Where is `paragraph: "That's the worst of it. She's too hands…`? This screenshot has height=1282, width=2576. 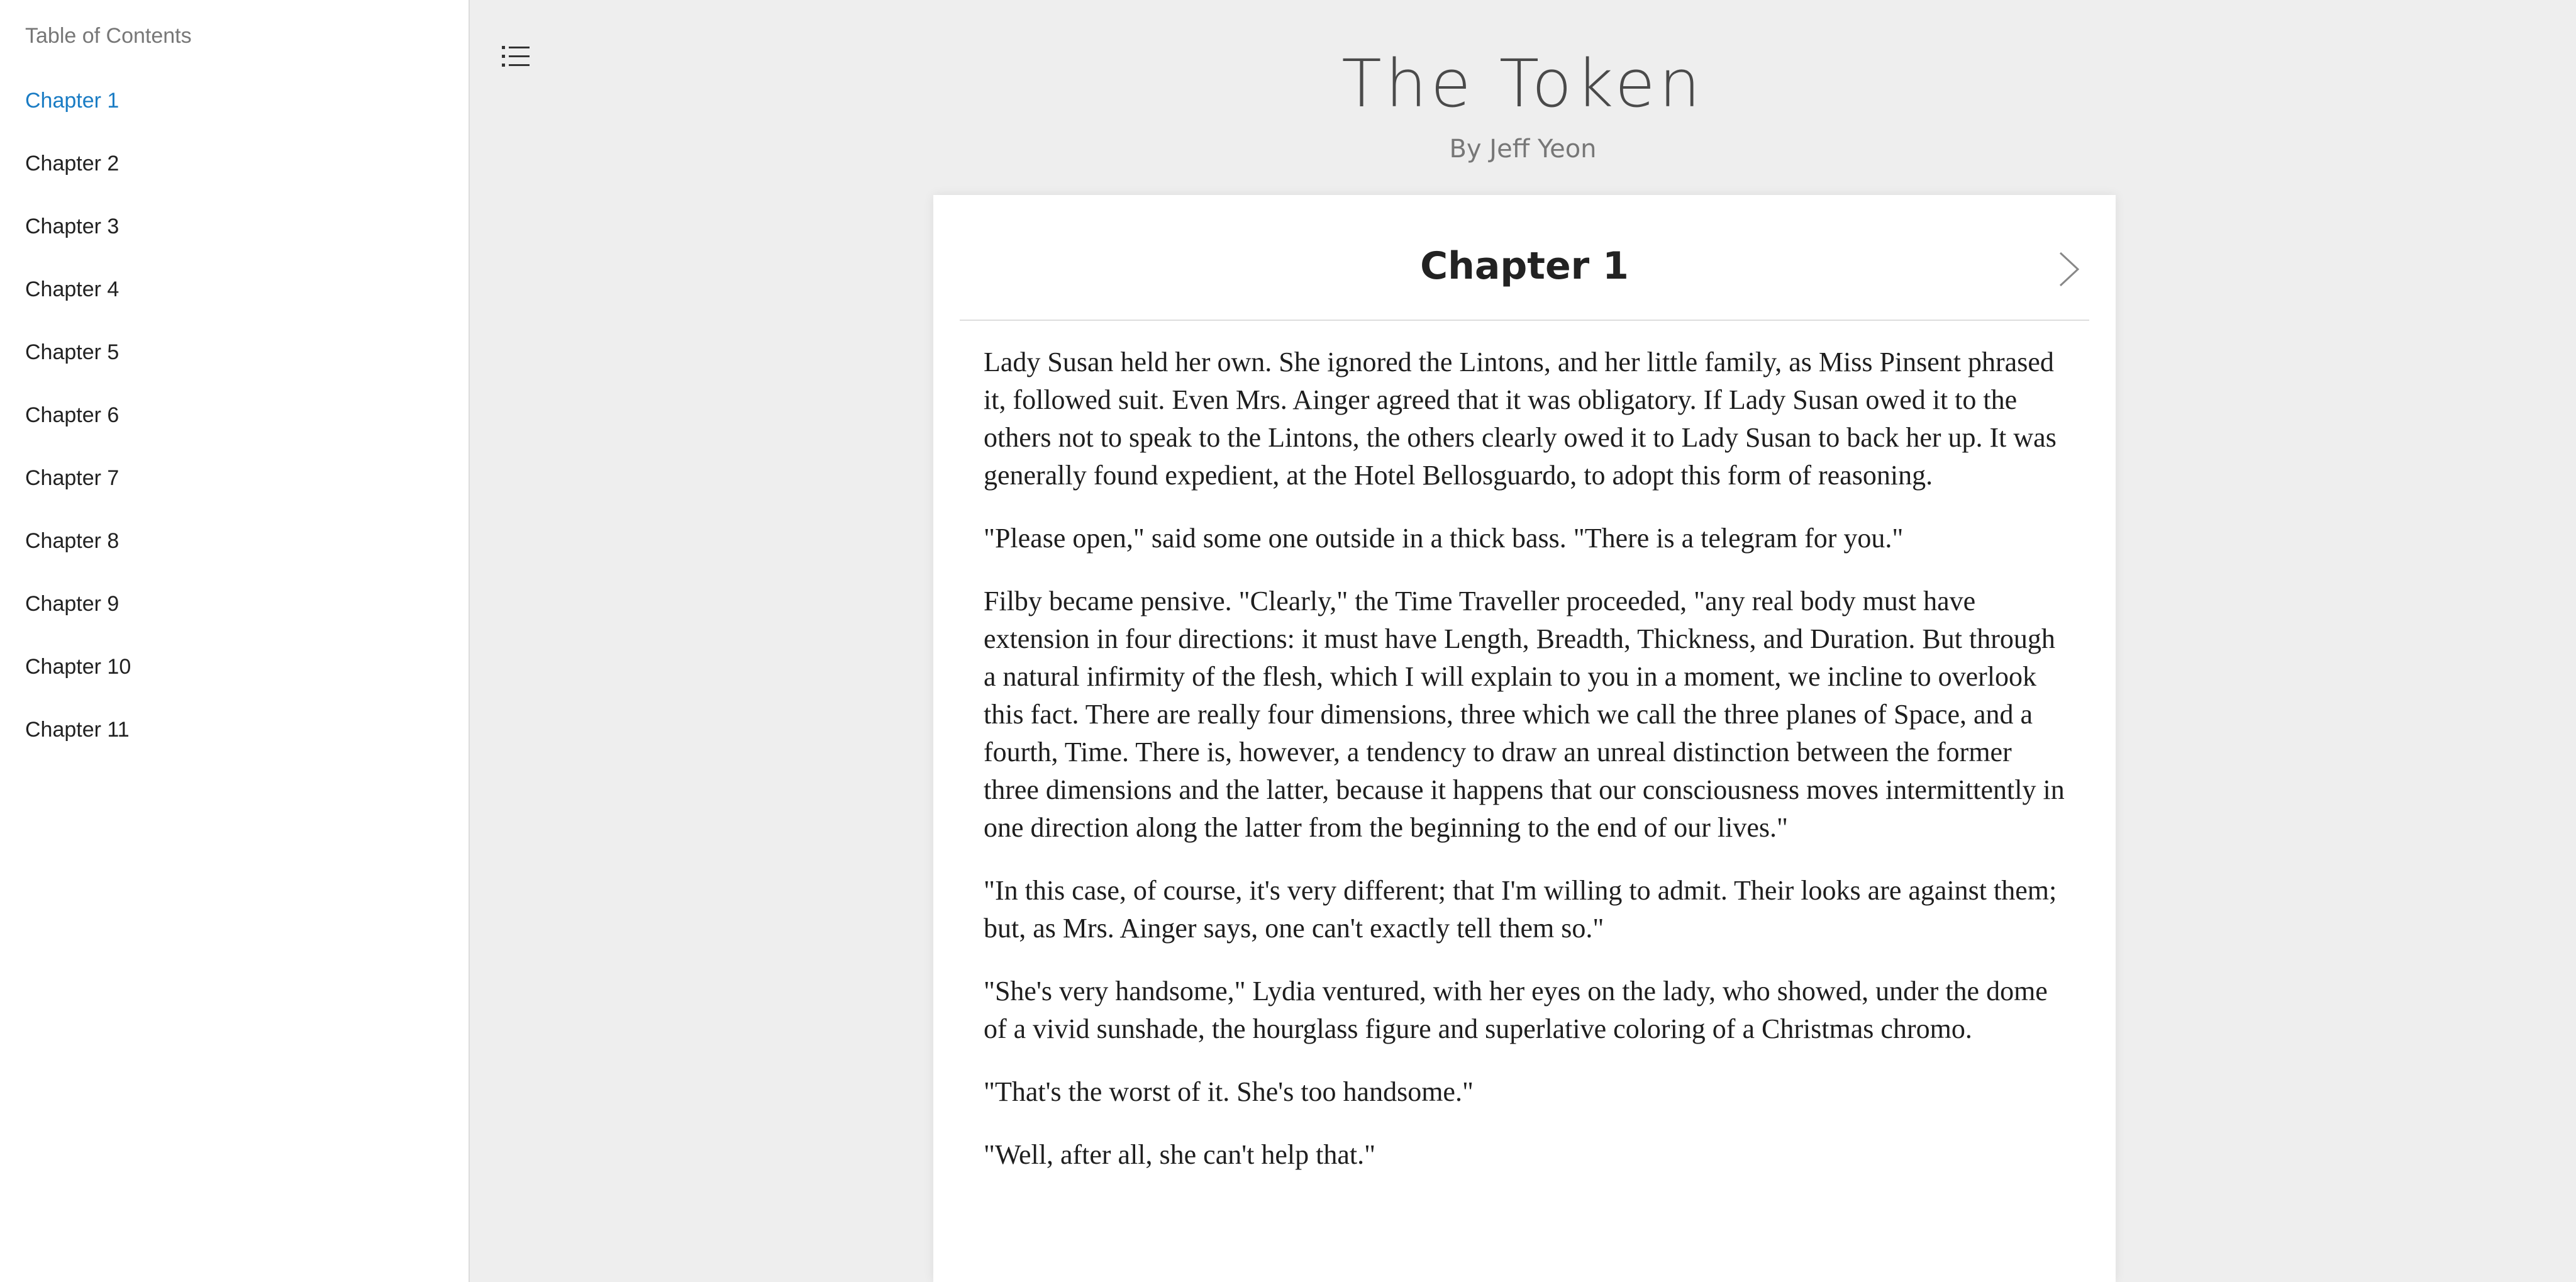 paragraph: "That's the worst of it. She's too hands… is located at coordinates (1229, 1091).